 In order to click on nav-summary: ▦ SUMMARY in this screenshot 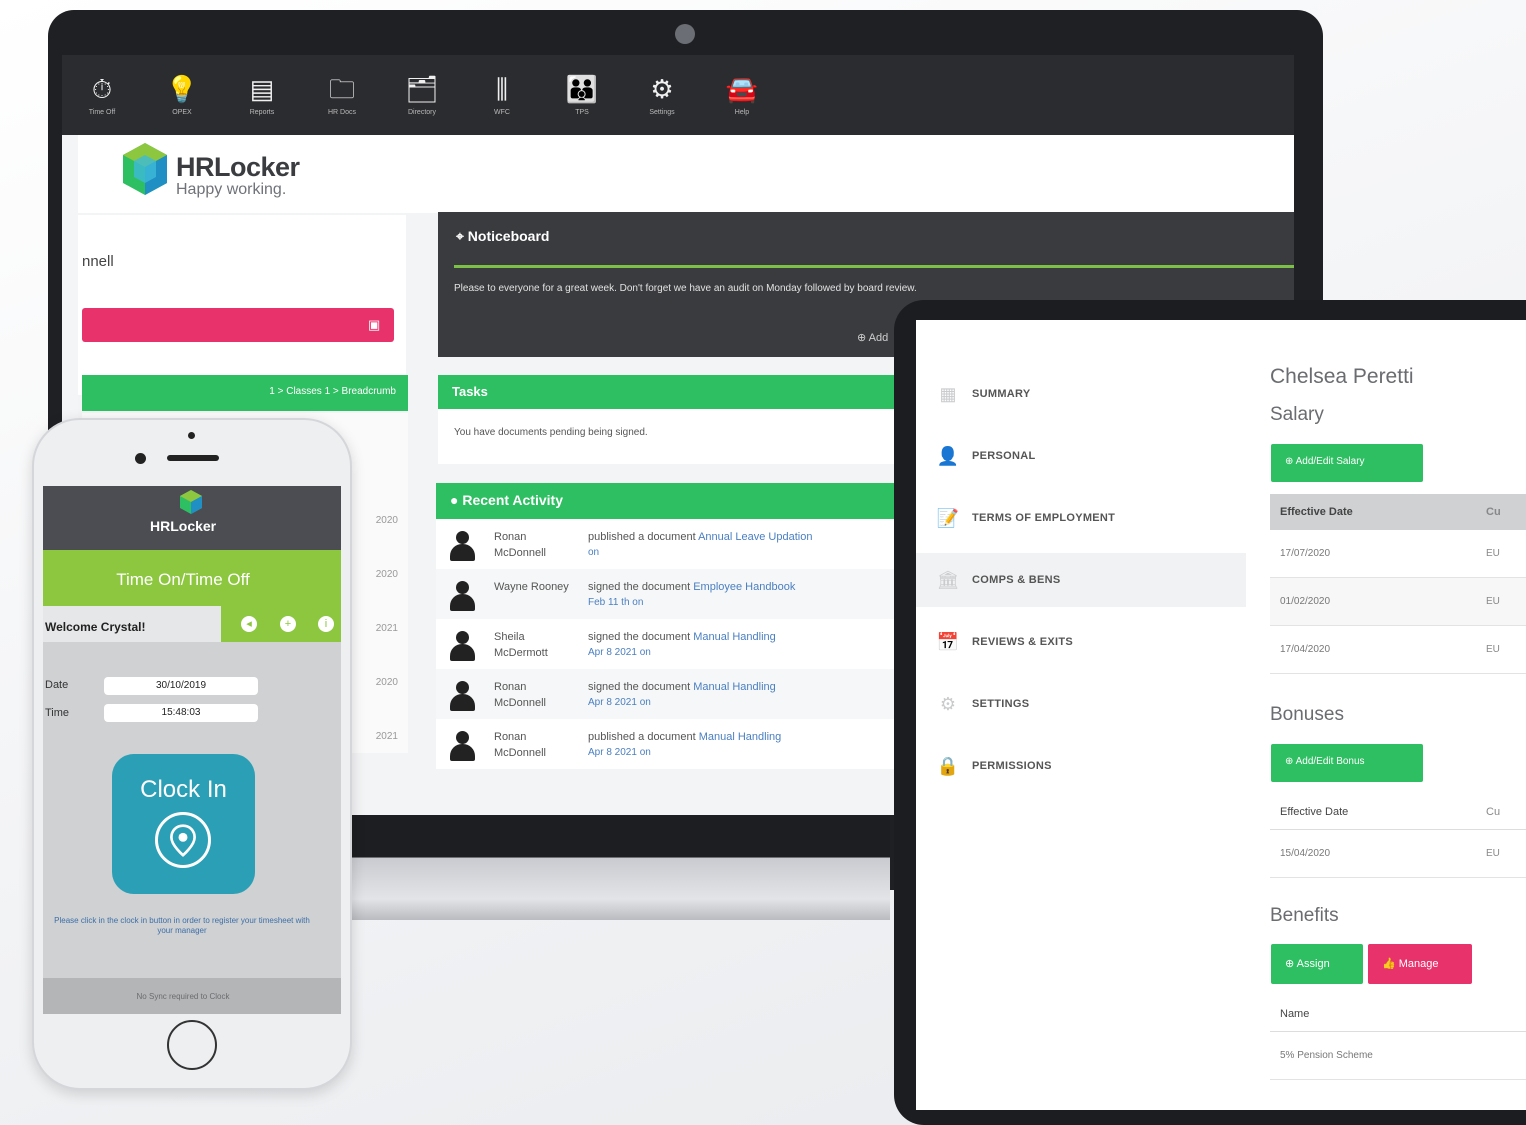, I will do `click(1081, 394)`.